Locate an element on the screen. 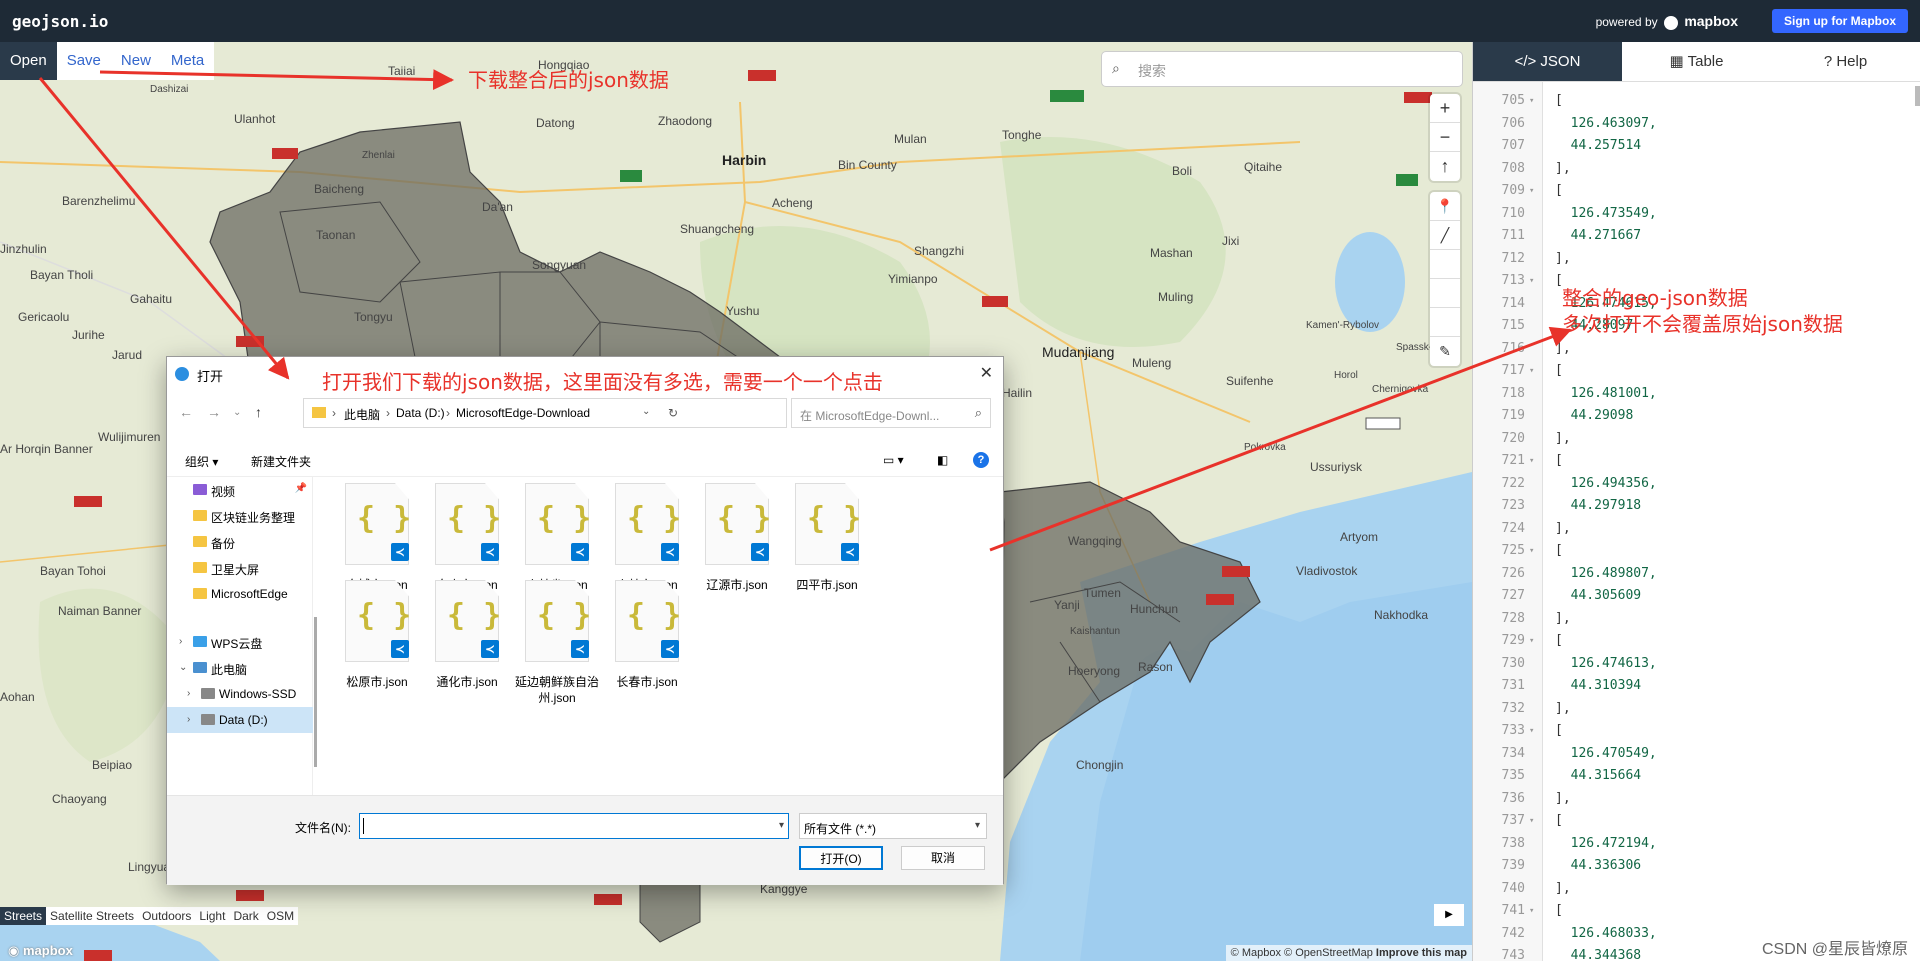 This screenshot has height=961, width=1920. pin-icon: 📌 is located at coordinates (301, 488).